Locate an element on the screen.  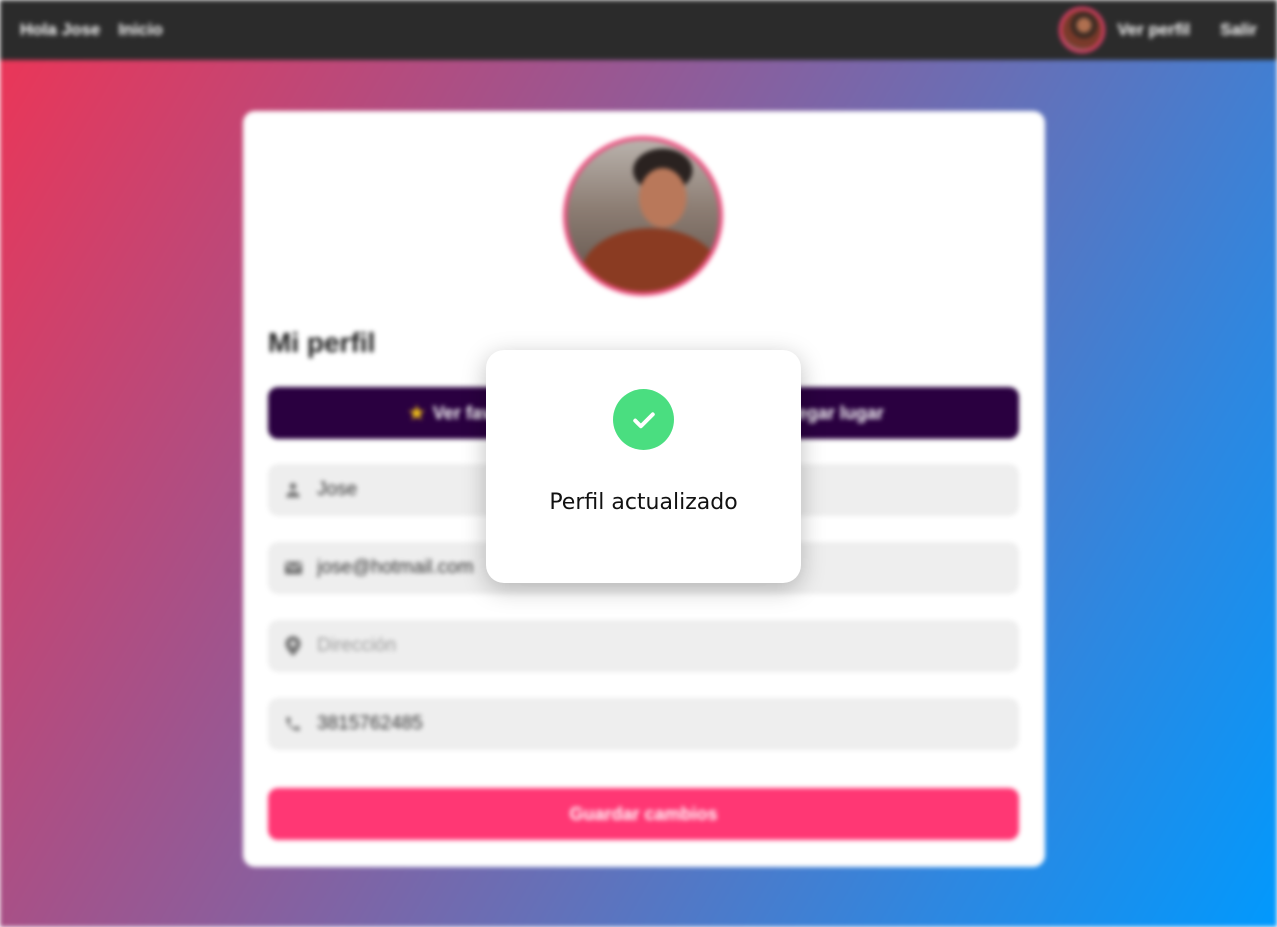
check-circle-icon is located at coordinates (643, 419).